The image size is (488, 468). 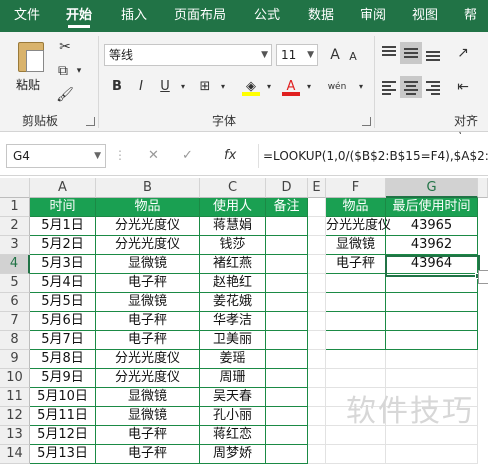 I want to click on row-header-3: 3, so click(x=15, y=245).